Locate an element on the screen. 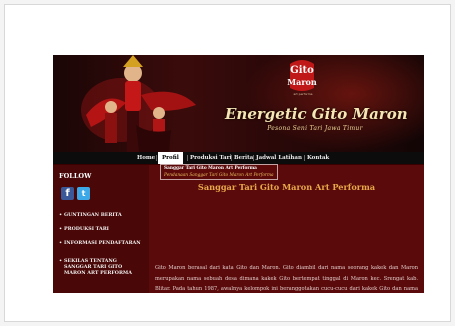  sidebar-item-label: PRODUKSI TARI is located at coordinates (86, 229).